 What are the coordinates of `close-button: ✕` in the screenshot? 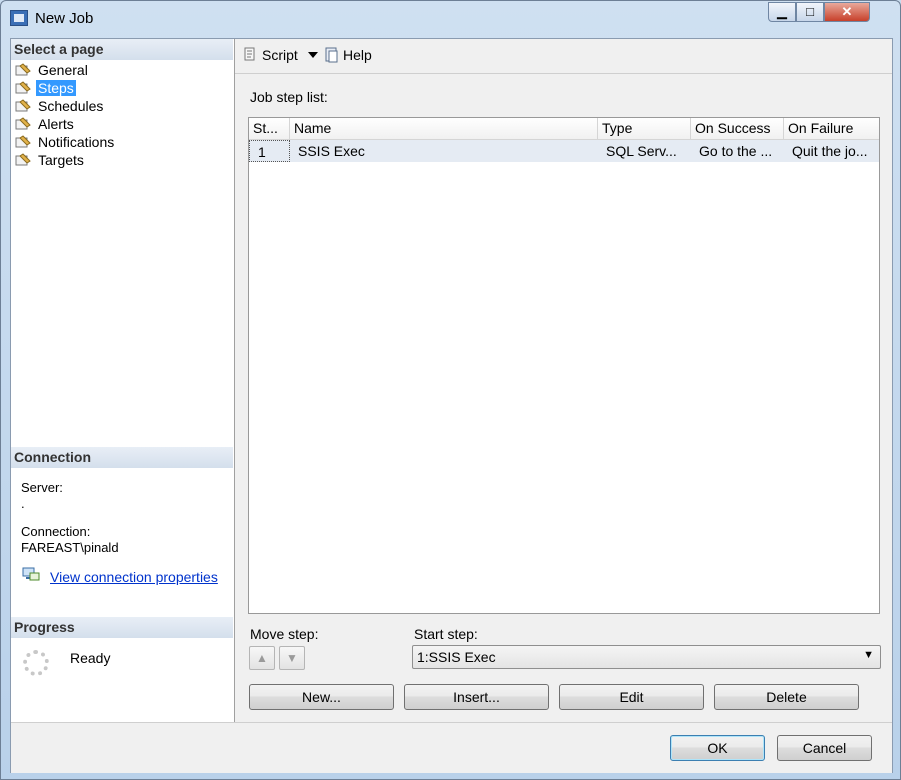 It's located at (847, 12).